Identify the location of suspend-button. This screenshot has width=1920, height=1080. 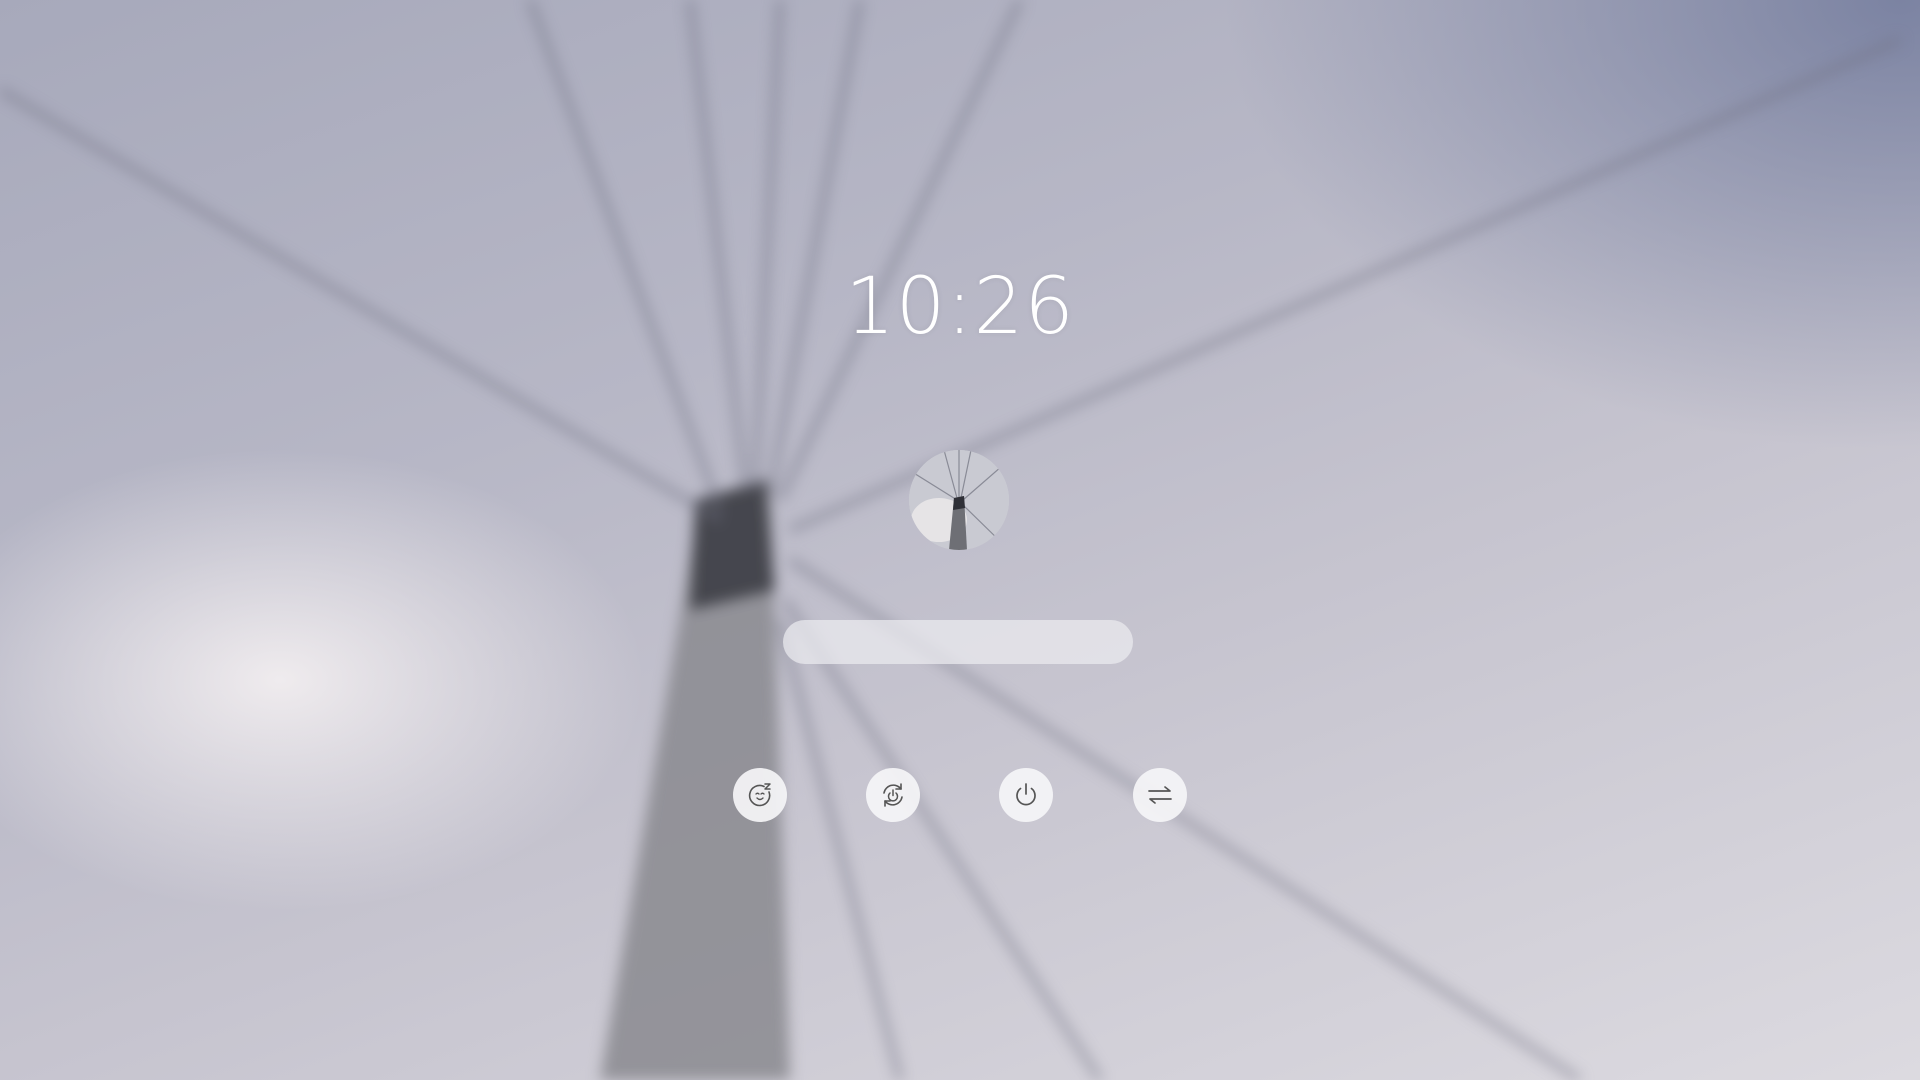
(760, 795).